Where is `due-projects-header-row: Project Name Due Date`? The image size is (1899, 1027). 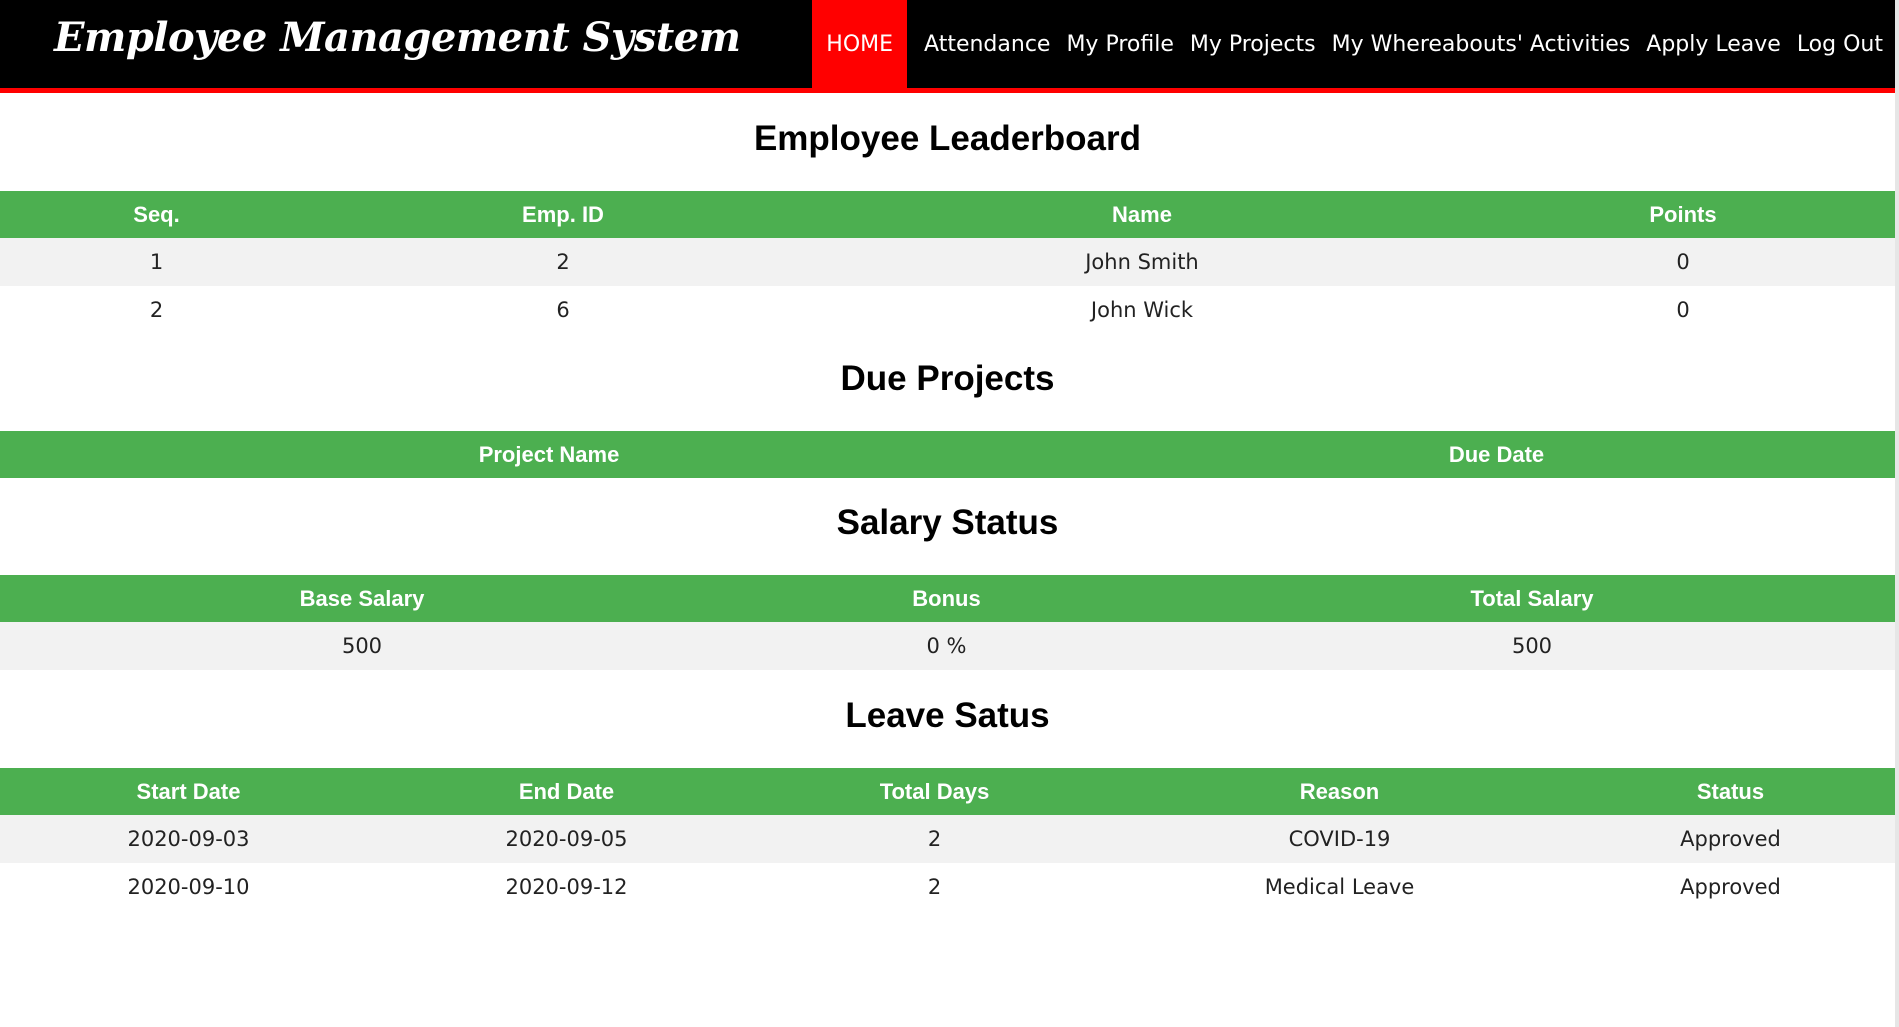
due-projects-header-row: Project Name Due Date is located at coordinates (947, 454).